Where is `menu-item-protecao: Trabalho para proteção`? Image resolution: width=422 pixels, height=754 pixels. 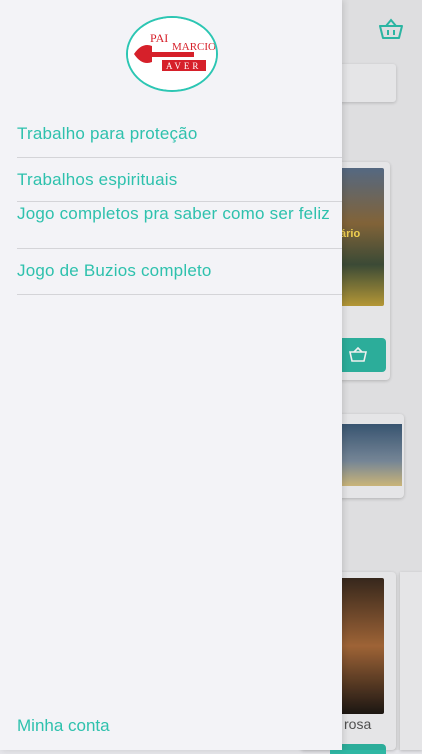
menu-item-protecao: Trabalho para proteção is located at coordinates (179, 135).